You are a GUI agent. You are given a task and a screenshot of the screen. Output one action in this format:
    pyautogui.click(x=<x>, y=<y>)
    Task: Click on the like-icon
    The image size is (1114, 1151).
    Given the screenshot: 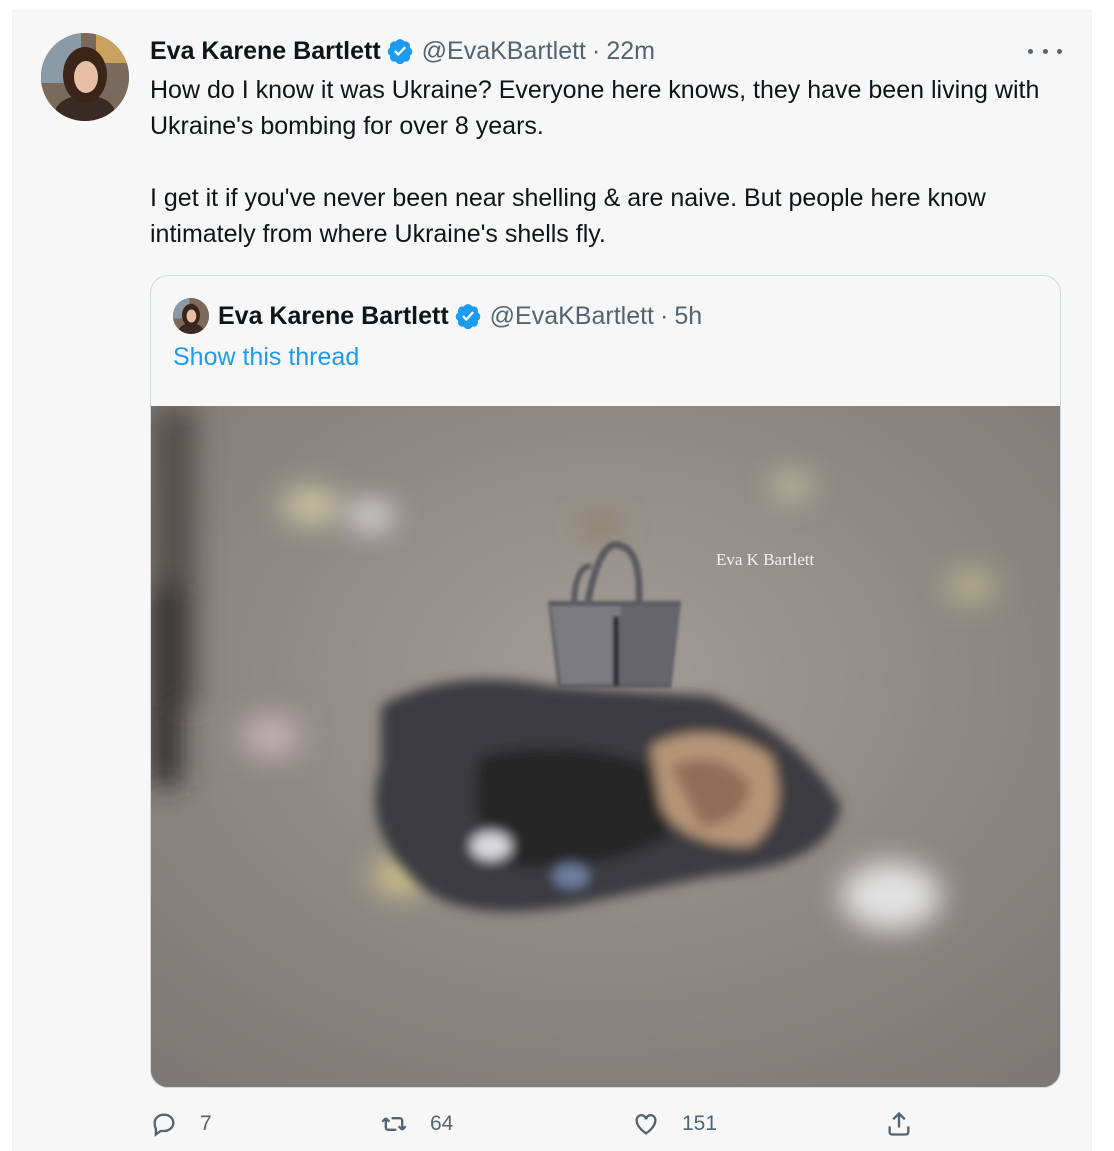 What is the action you would take?
    pyautogui.click(x=646, y=1124)
    